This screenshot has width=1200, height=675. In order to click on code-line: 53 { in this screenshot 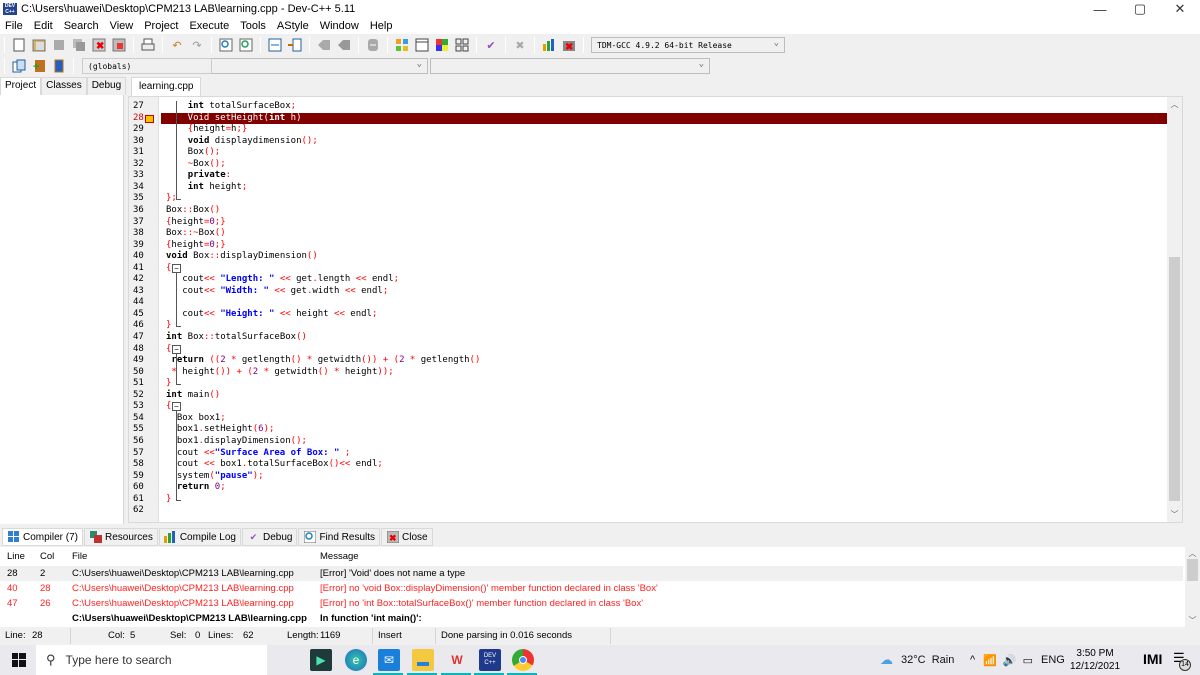, I will do `click(649, 407)`.